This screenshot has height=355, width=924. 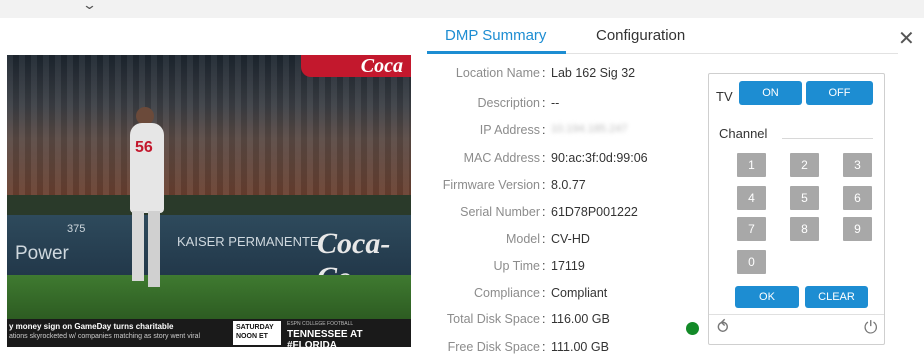 What do you see at coordinates (839, 93) in the screenshot?
I see `tv-off-button: OFF` at bounding box center [839, 93].